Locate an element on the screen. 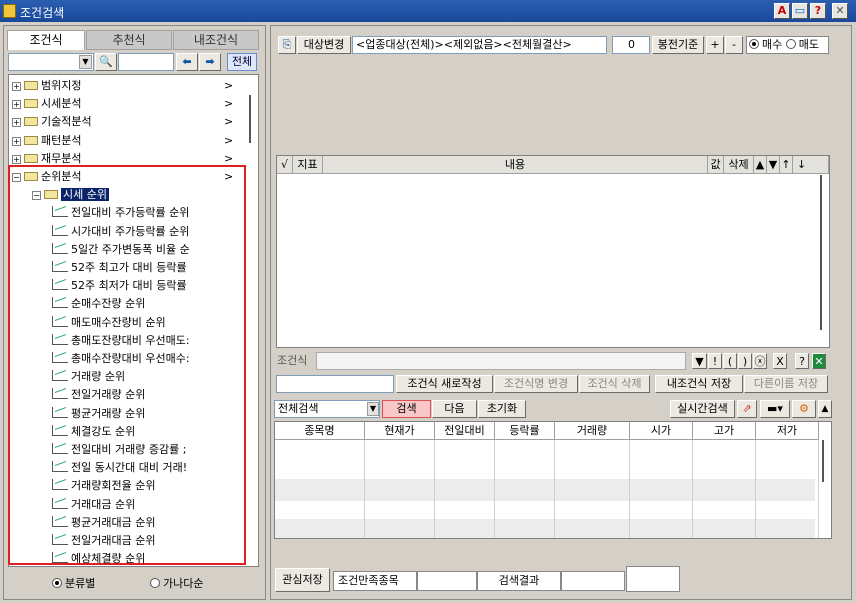  tree-item: 평균거래량 순위 is located at coordinates (148, 414).